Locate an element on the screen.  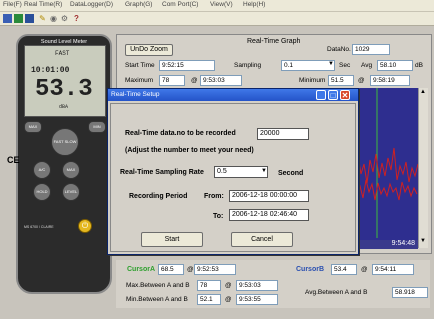
menu-real-time: Real Time(R) is located at coordinates (43, 4).